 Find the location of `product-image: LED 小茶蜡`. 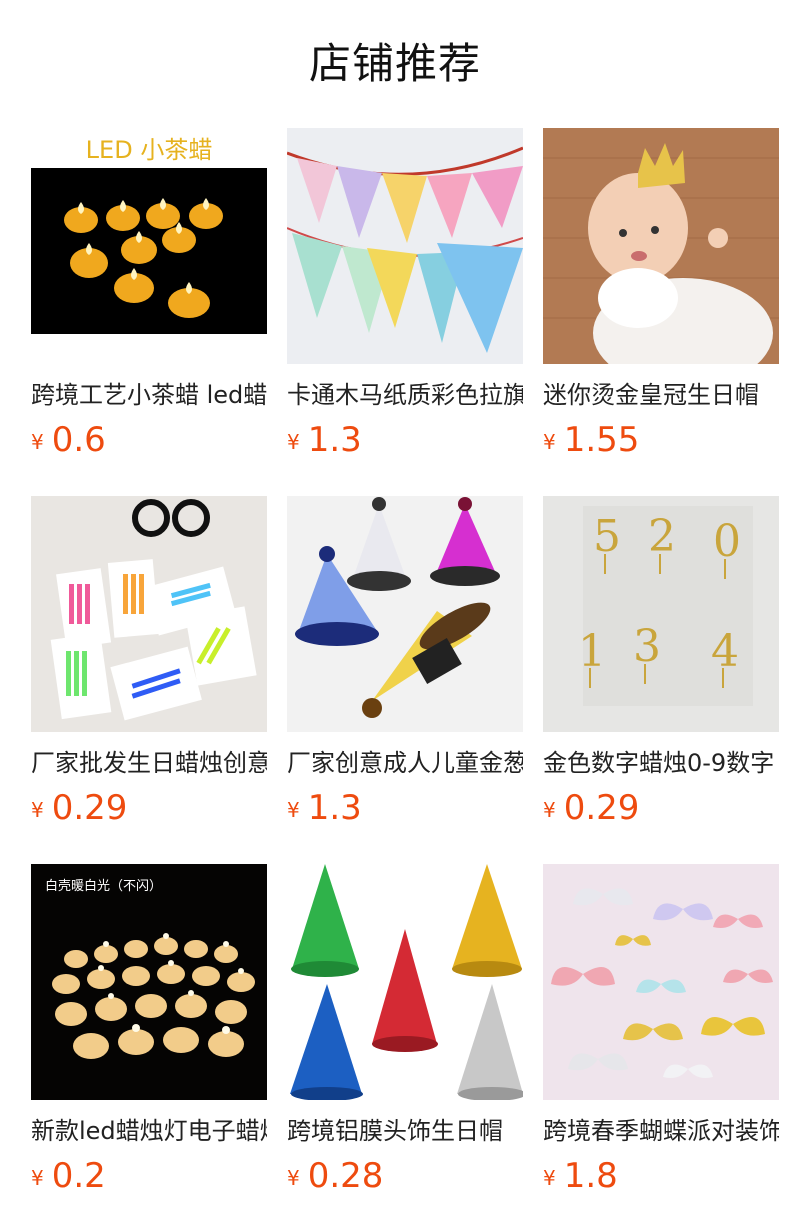

product-image: LED 小茶蜡 is located at coordinates (149, 246).